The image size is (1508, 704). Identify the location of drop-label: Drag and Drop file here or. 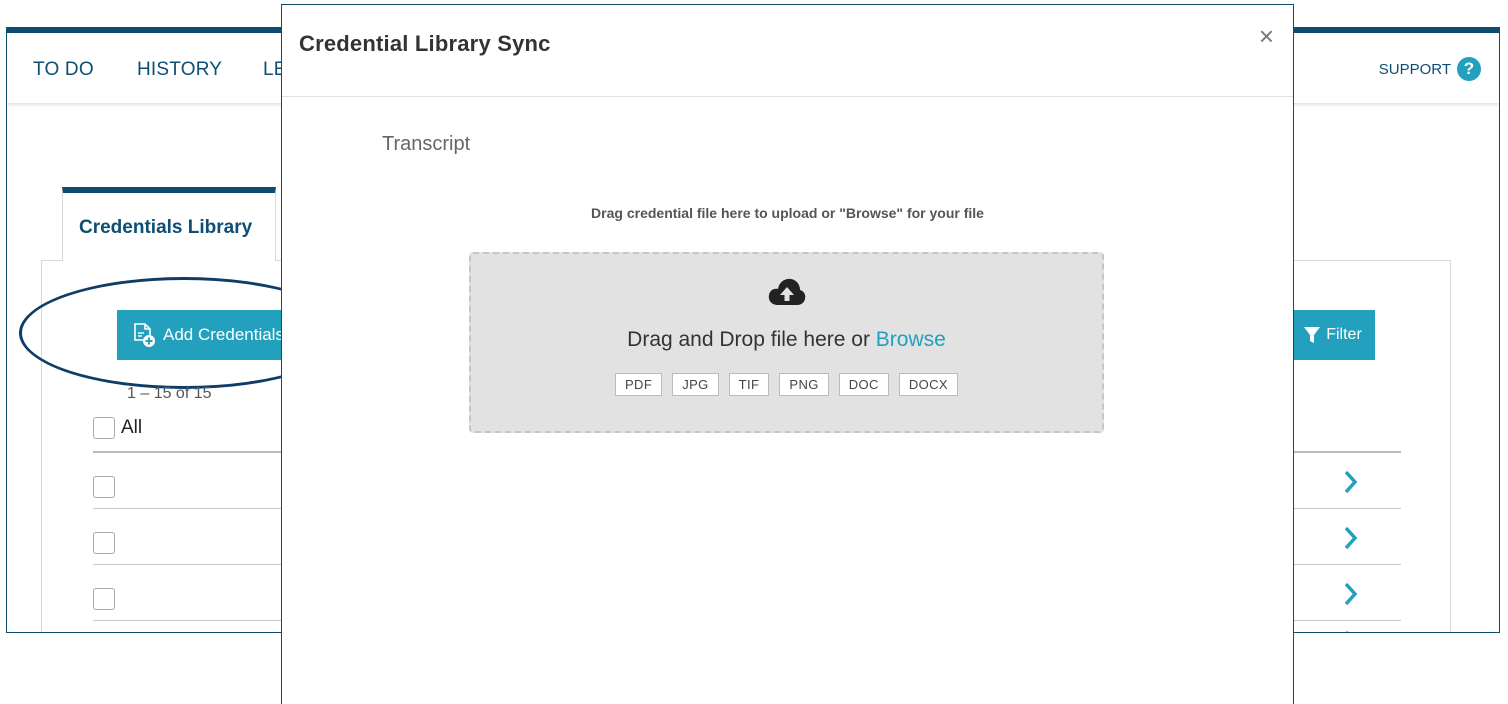
(748, 339).